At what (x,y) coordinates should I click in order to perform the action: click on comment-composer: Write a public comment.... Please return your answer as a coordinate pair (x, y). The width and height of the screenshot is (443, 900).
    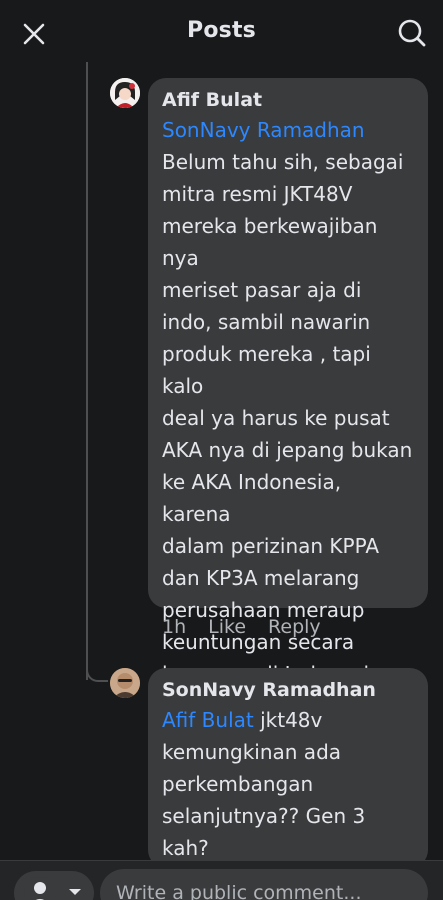
    Looking at the image, I should click on (221, 880).